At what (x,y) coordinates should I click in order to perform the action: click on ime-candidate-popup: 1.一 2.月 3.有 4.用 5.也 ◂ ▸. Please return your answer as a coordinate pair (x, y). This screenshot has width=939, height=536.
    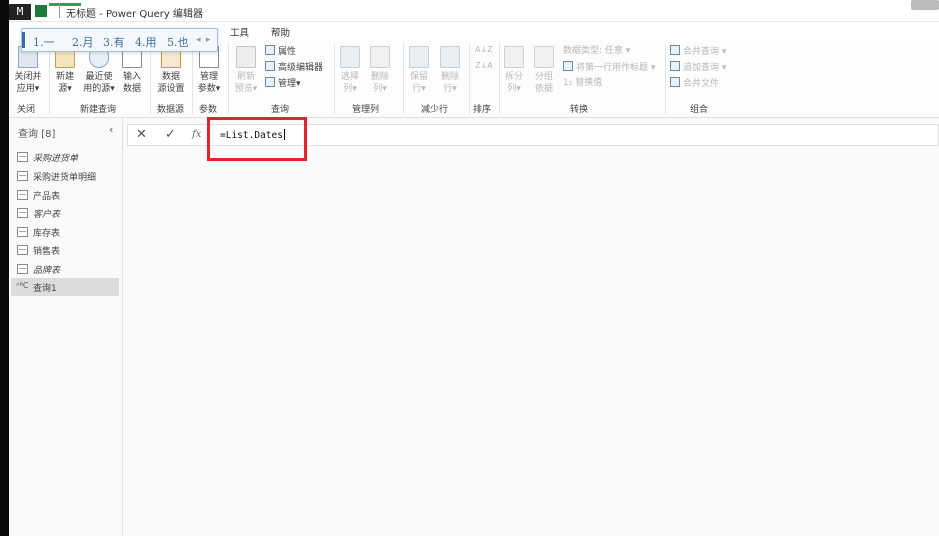
    Looking at the image, I should click on (119, 40).